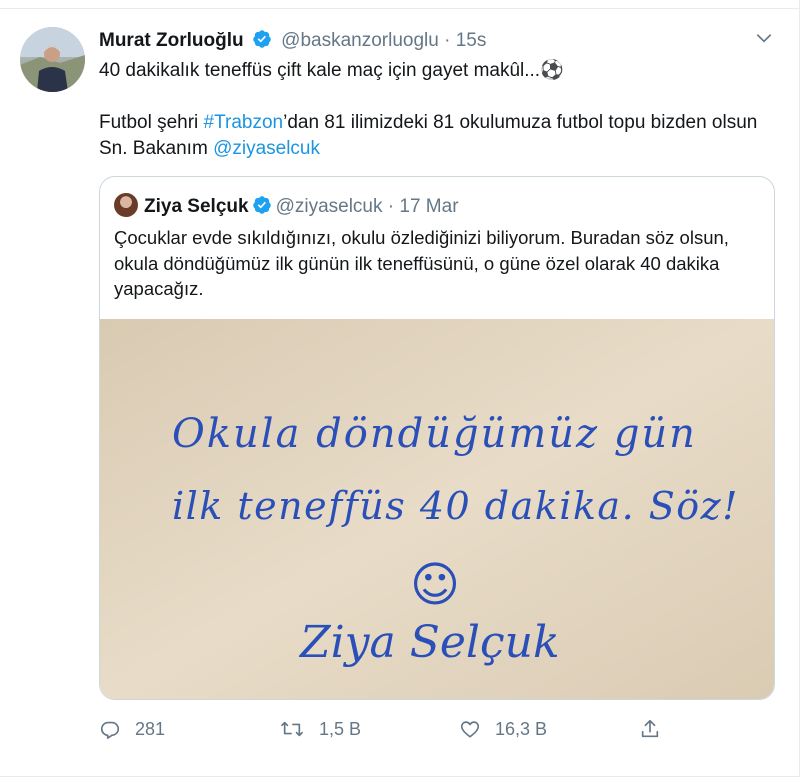 The image size is (800, 777). Describe the element at coordinates (429, 642) in the screenshot. I see `signature-drawing: Ziya Selçuk` at that location.